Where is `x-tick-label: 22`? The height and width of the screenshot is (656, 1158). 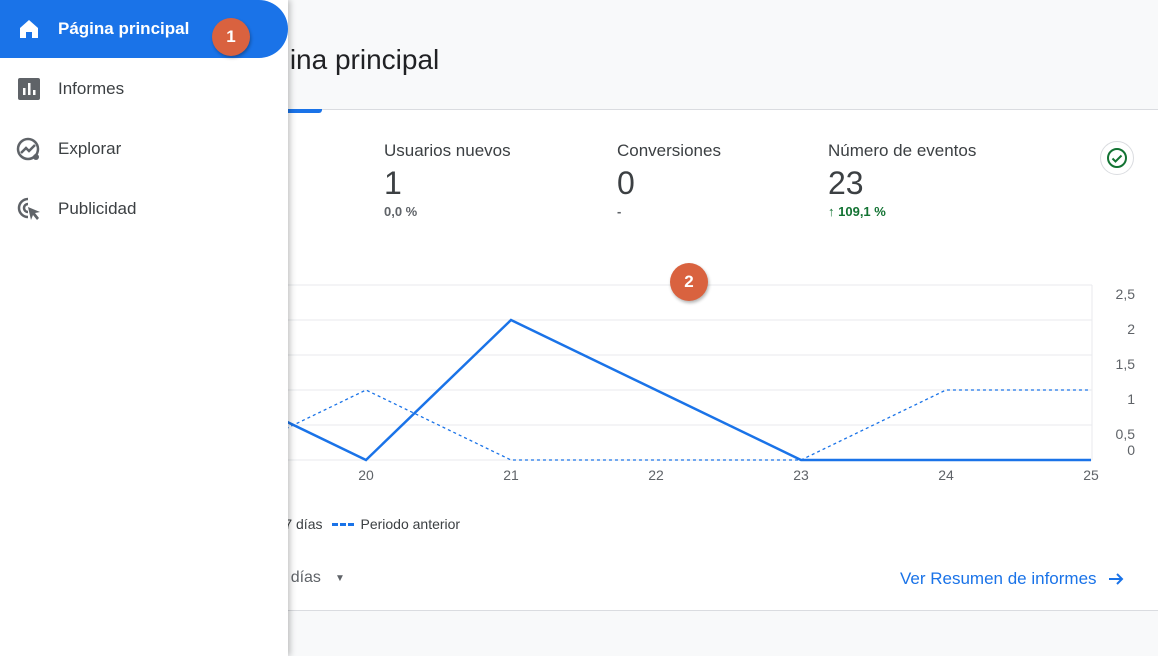 x-tick-label: 22 is located at coordinates (656, 475).